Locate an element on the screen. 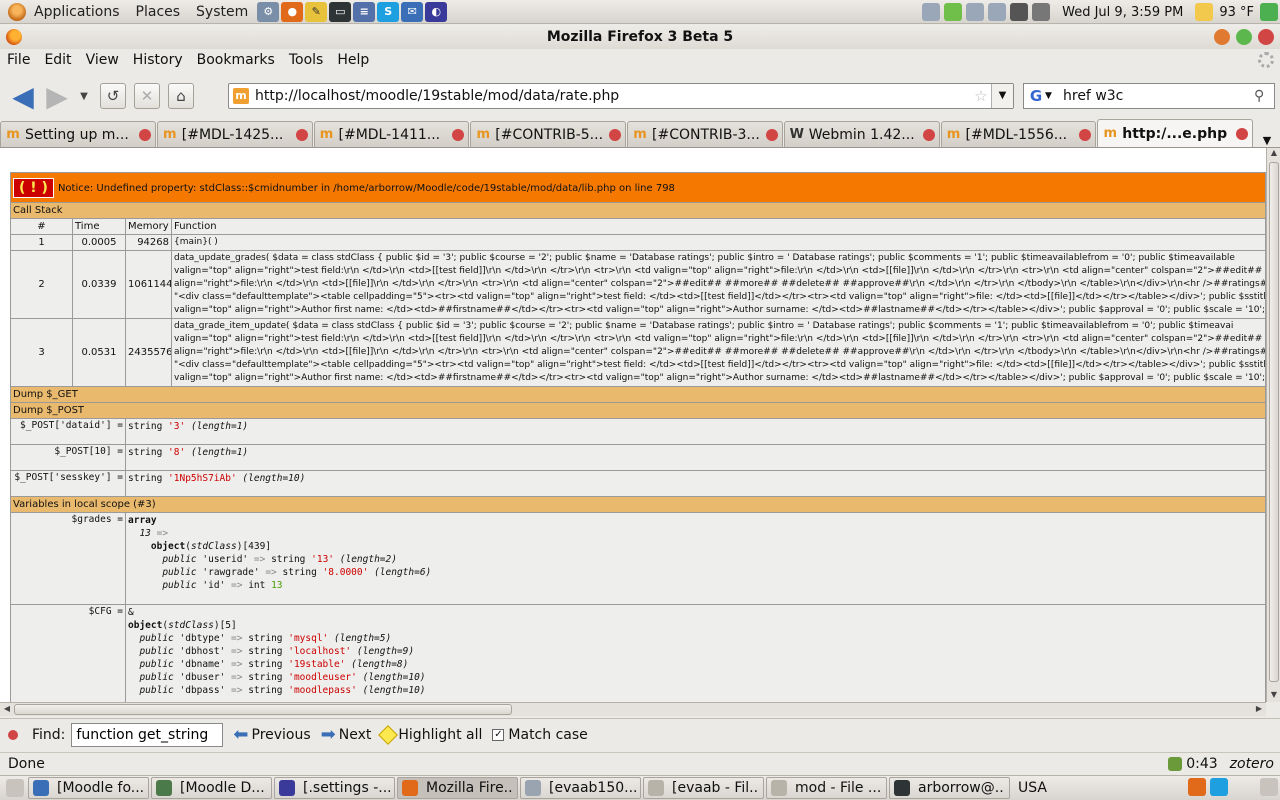 This screenshot has width=1280, height=800. highlight-all-button: Highlight all is located at coordinates (430, 734).